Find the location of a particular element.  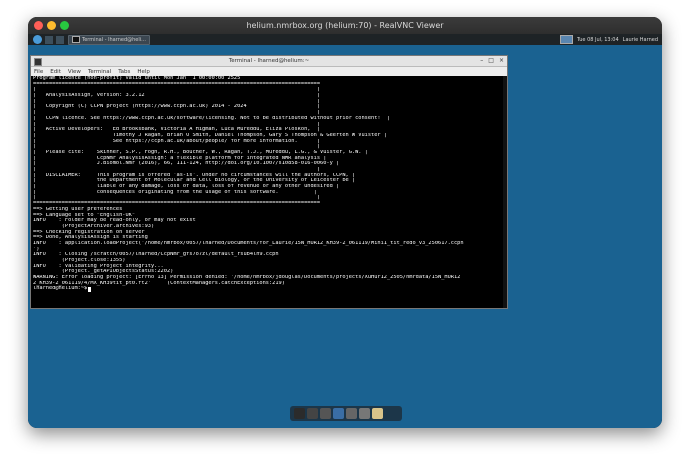

show-desktop-icon is located at coordinates (299, 413).